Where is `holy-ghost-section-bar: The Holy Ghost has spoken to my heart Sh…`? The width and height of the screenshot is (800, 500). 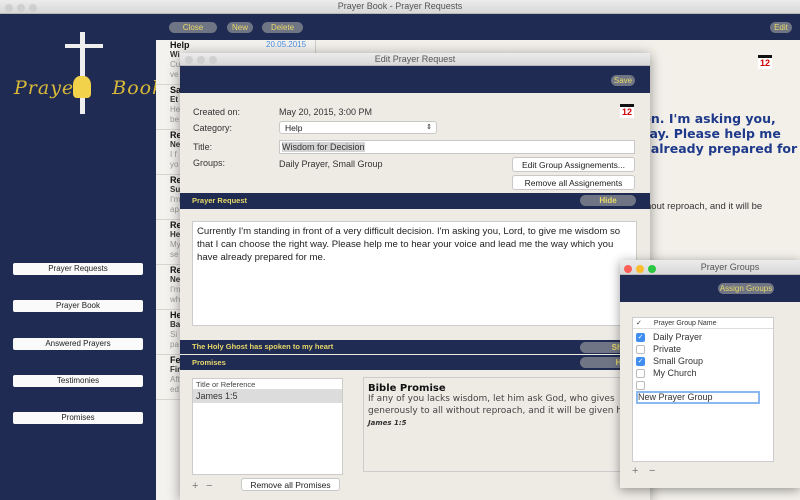
holy-ghost-section-bar: The Holy Ghost has spoken to my heart Sh… is located at coordinates (415, 347).